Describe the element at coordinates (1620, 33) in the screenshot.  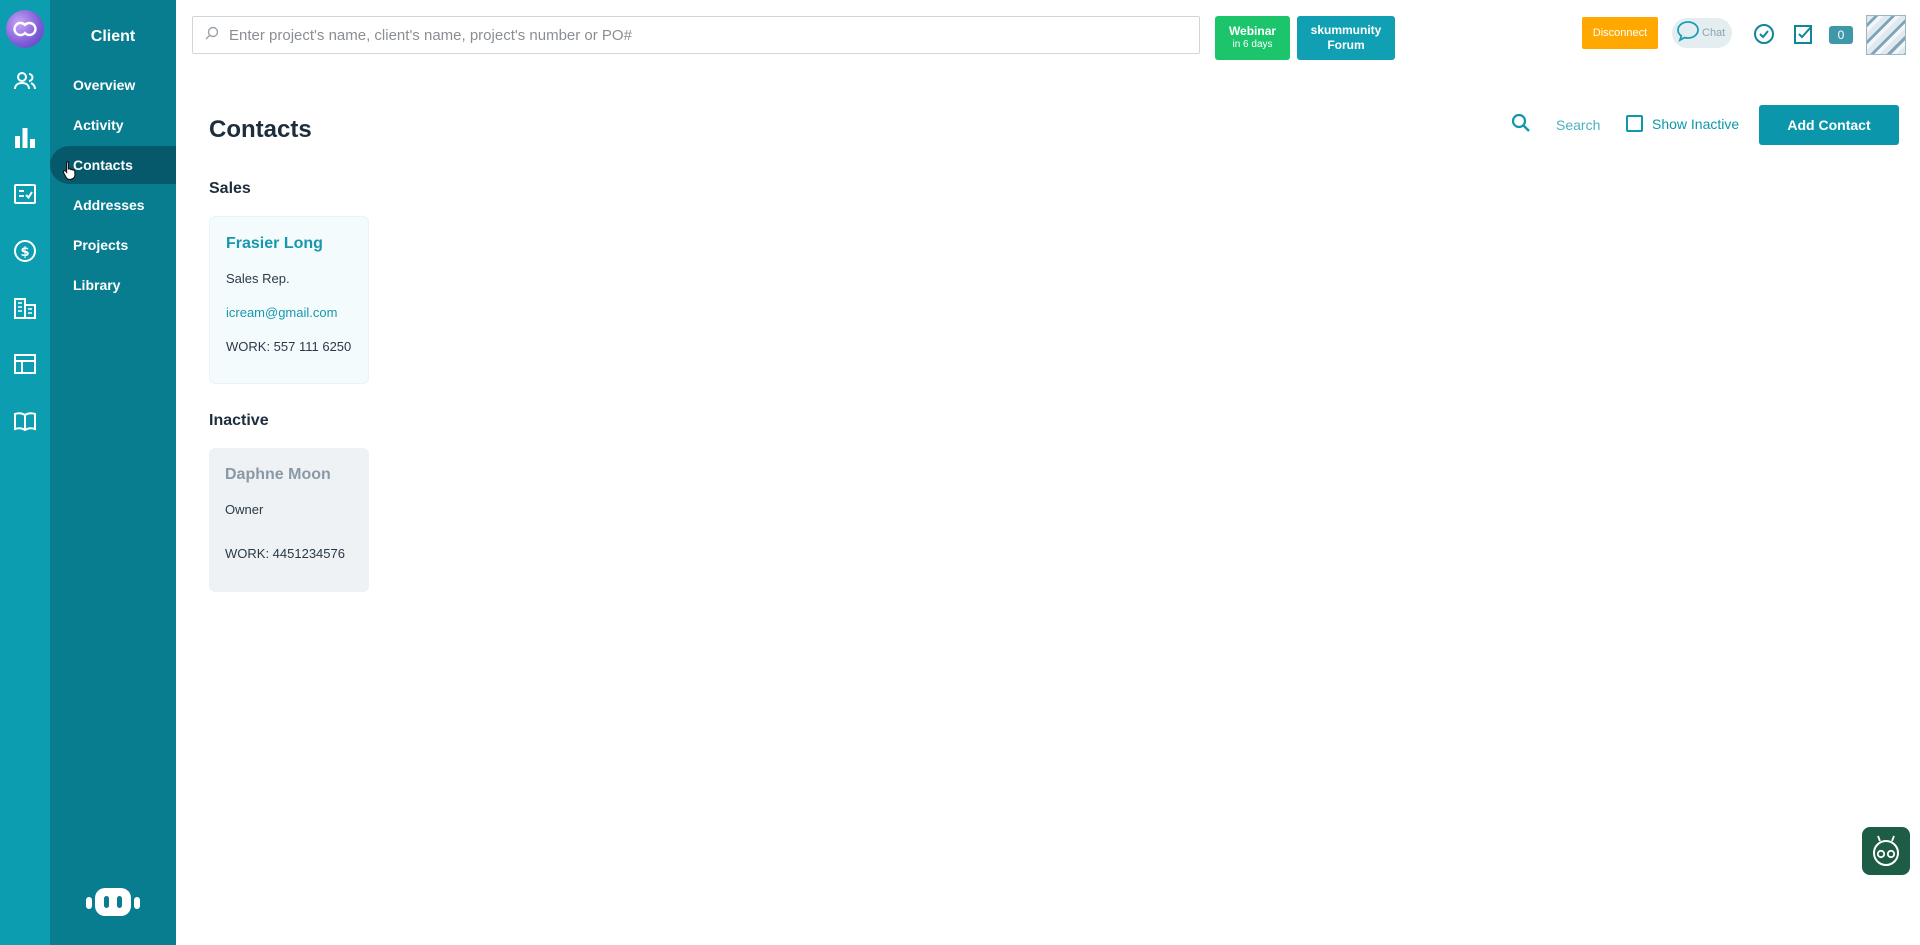
I see `disconnect-button: Disconnect` at that location.